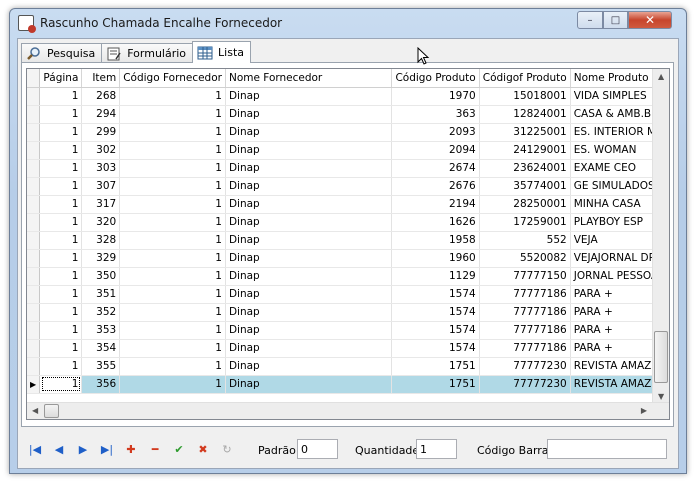 The image size is (694, 482). Describe the element at coordinates (435, 186) in the screenshot. I see `cell-codigo-produto: 2676` at that location.